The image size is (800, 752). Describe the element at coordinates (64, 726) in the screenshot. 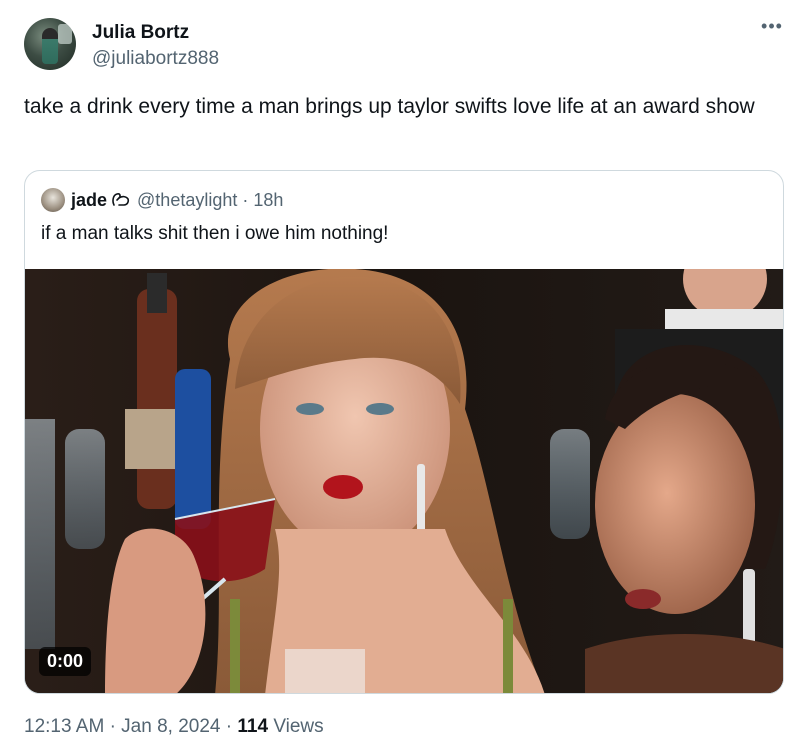

I see `tweet-time: 12:13 AM` at that location.